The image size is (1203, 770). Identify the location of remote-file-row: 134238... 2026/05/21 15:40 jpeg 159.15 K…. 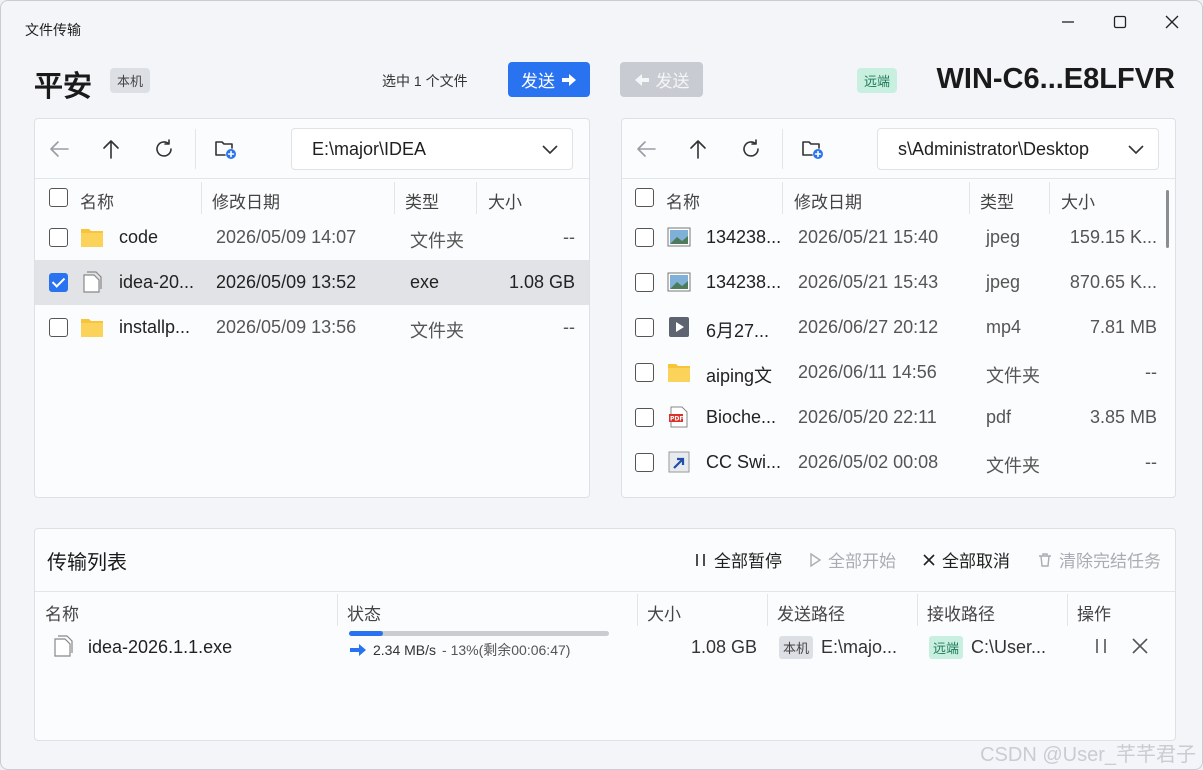
(898, 237).